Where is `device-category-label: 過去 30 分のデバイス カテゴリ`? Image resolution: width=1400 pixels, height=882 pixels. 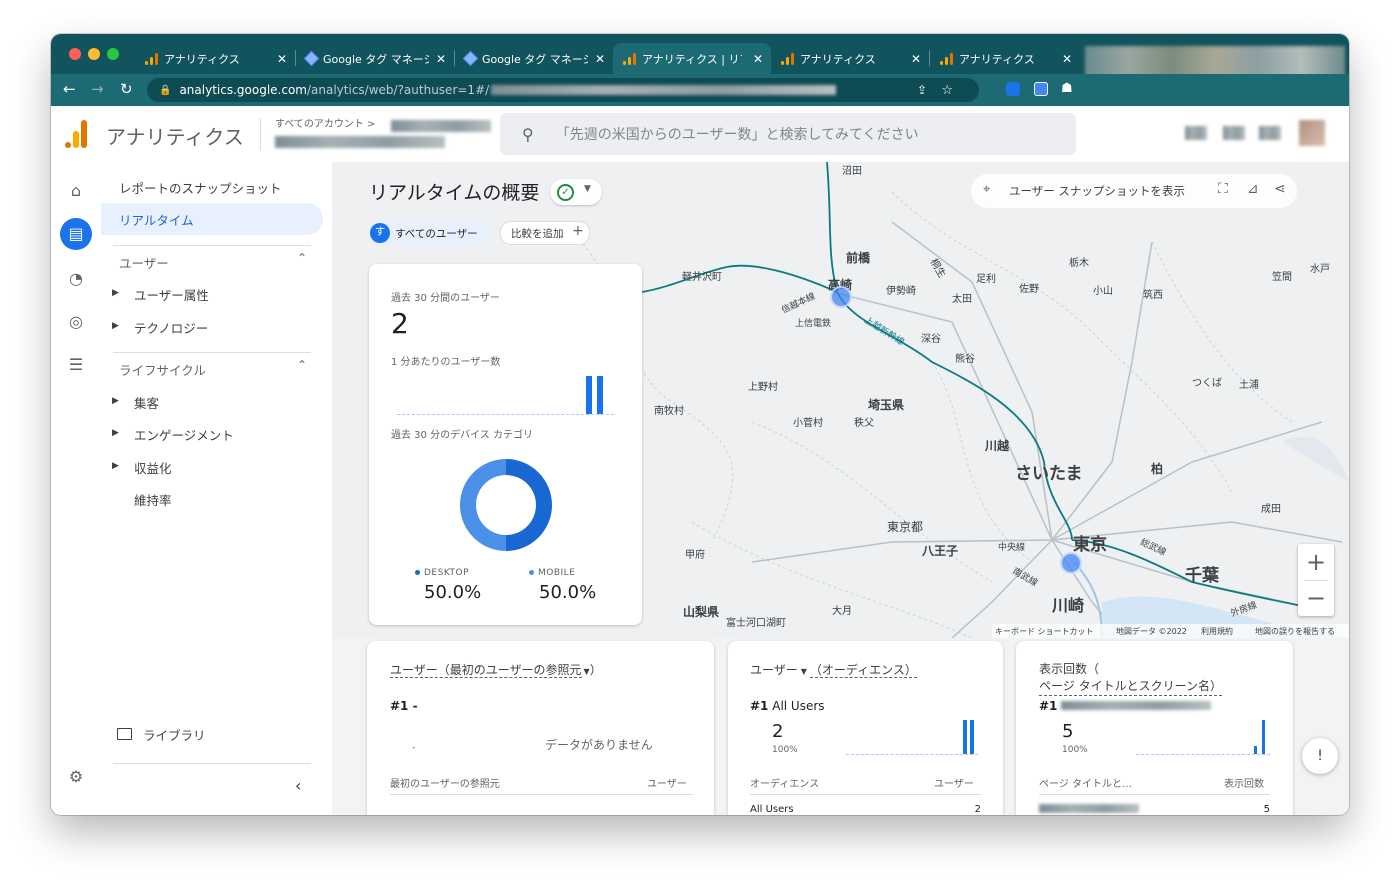
device-category-label: 過去 30 分のデバイス カテゴリ is located at coordinates (462, 435).